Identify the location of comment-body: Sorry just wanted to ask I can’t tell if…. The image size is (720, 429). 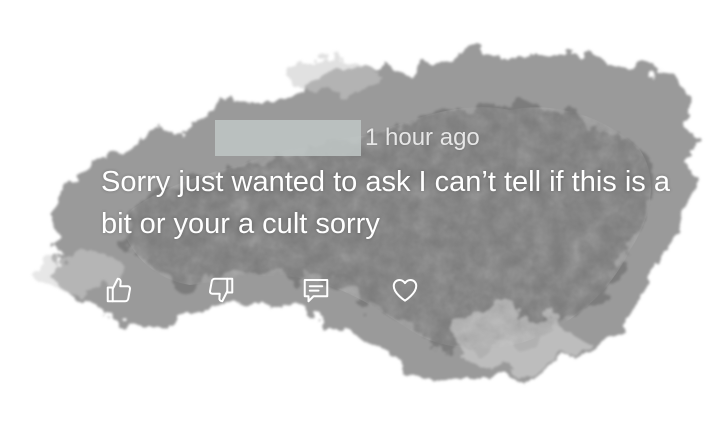
(385, 203).